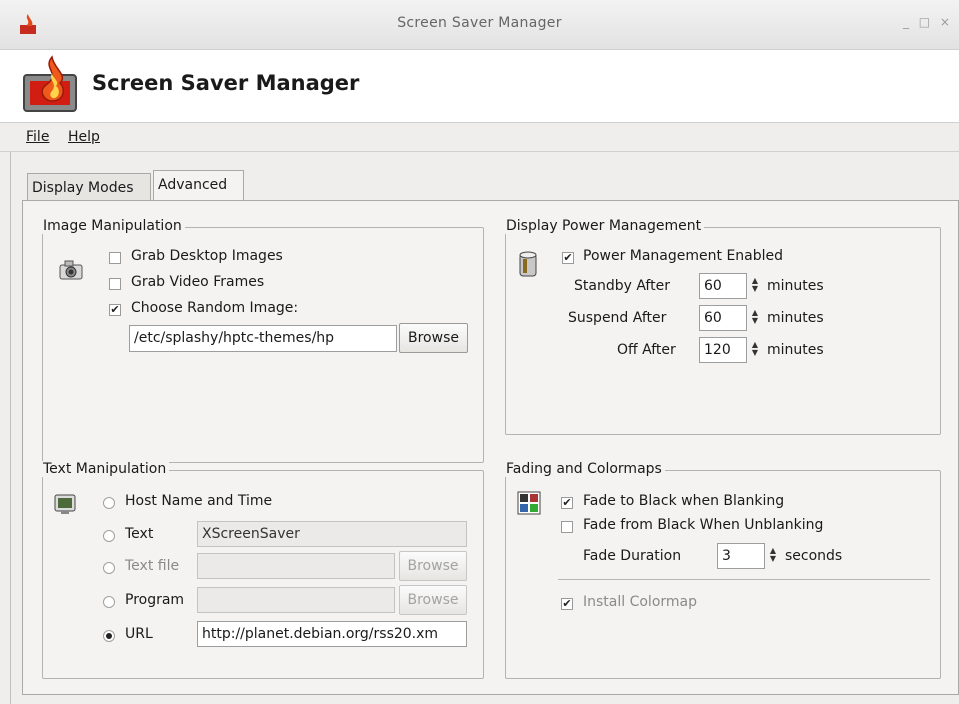 The height and width of the screenshot is (704, 959). I want to click on url-radio, so click(109, 636).